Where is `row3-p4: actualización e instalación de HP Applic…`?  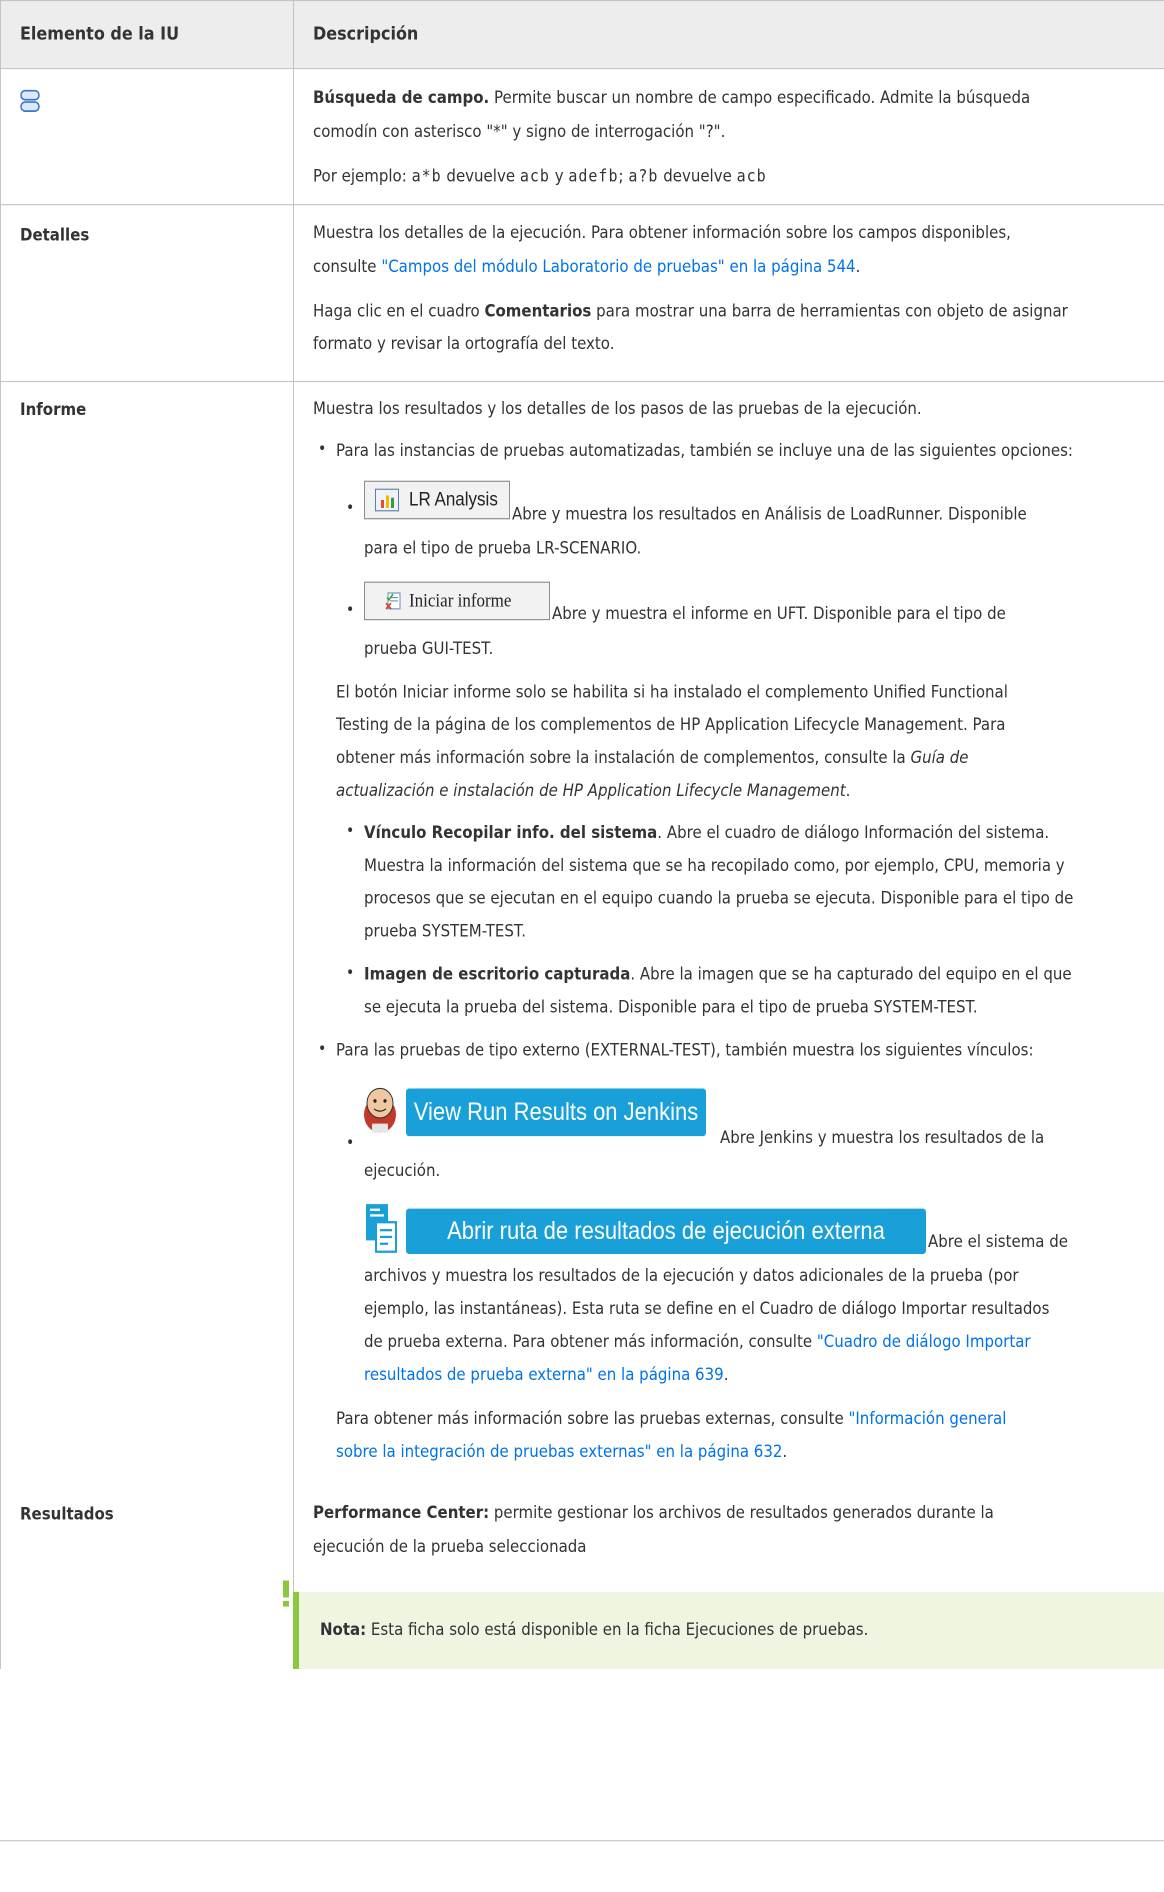 row3-p4: actualización e instalación de HP Applic… is located at coordinates (593, 790).